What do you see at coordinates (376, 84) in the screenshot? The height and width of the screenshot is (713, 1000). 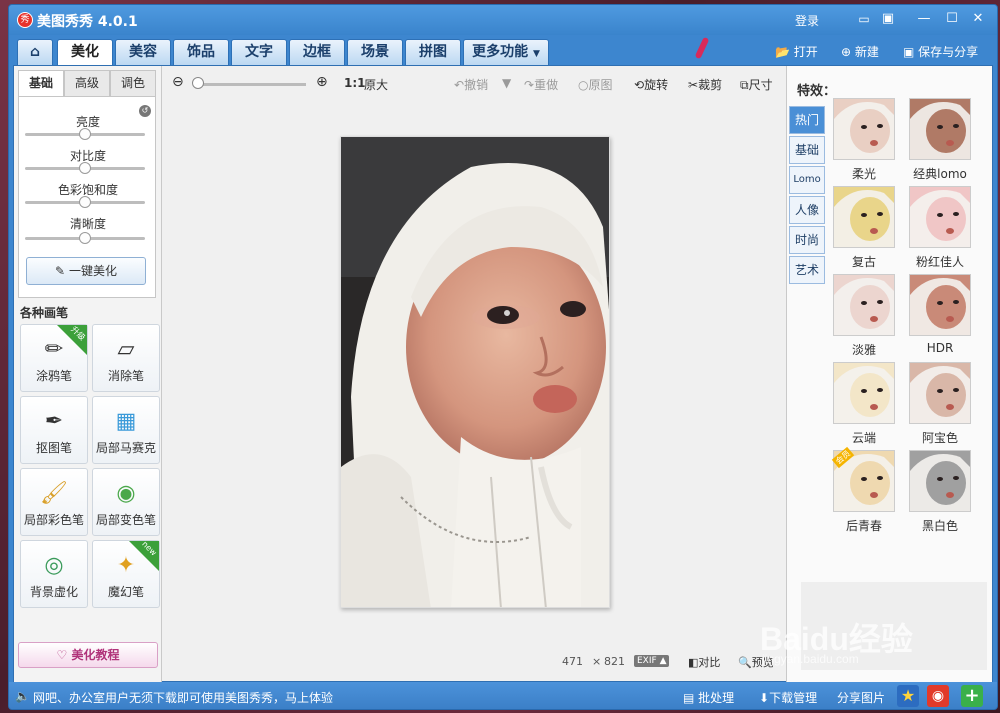 I see `original-size-button: 原大` at bounding box center [376, 84].